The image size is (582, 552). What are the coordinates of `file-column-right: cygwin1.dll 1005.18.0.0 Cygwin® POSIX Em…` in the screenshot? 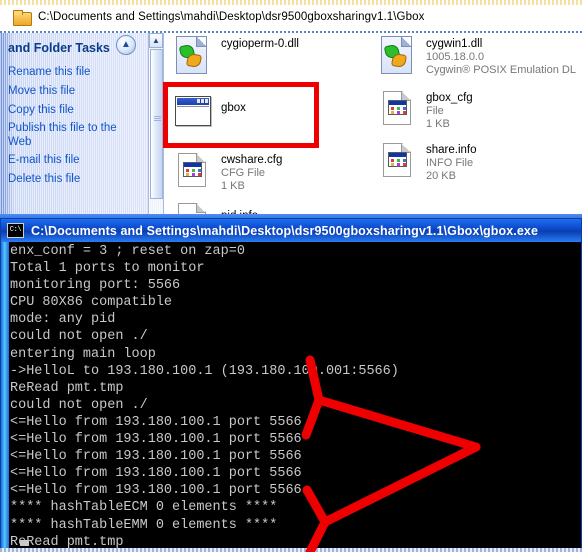 It's located at (478, 112).